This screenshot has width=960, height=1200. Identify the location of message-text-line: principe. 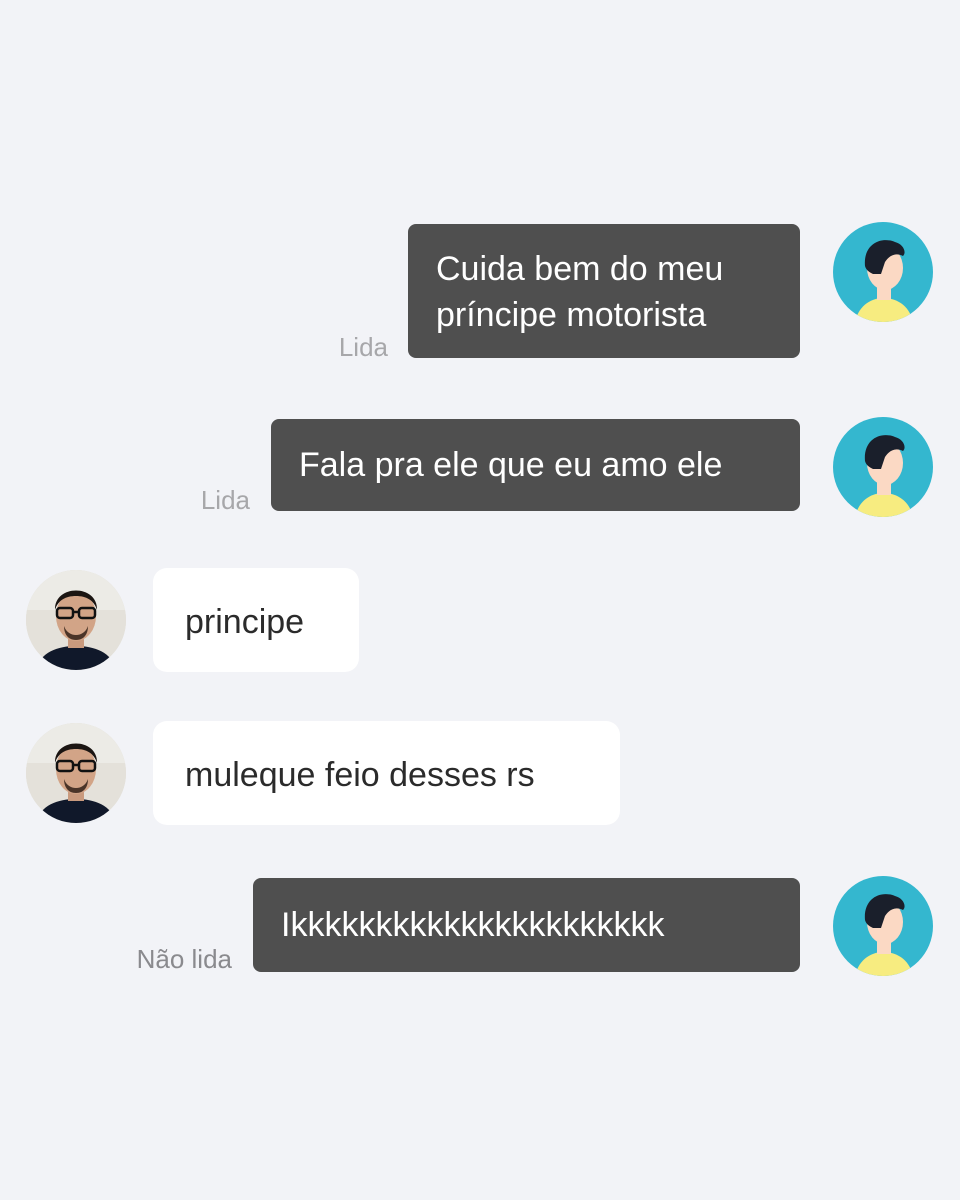
(245, 622).